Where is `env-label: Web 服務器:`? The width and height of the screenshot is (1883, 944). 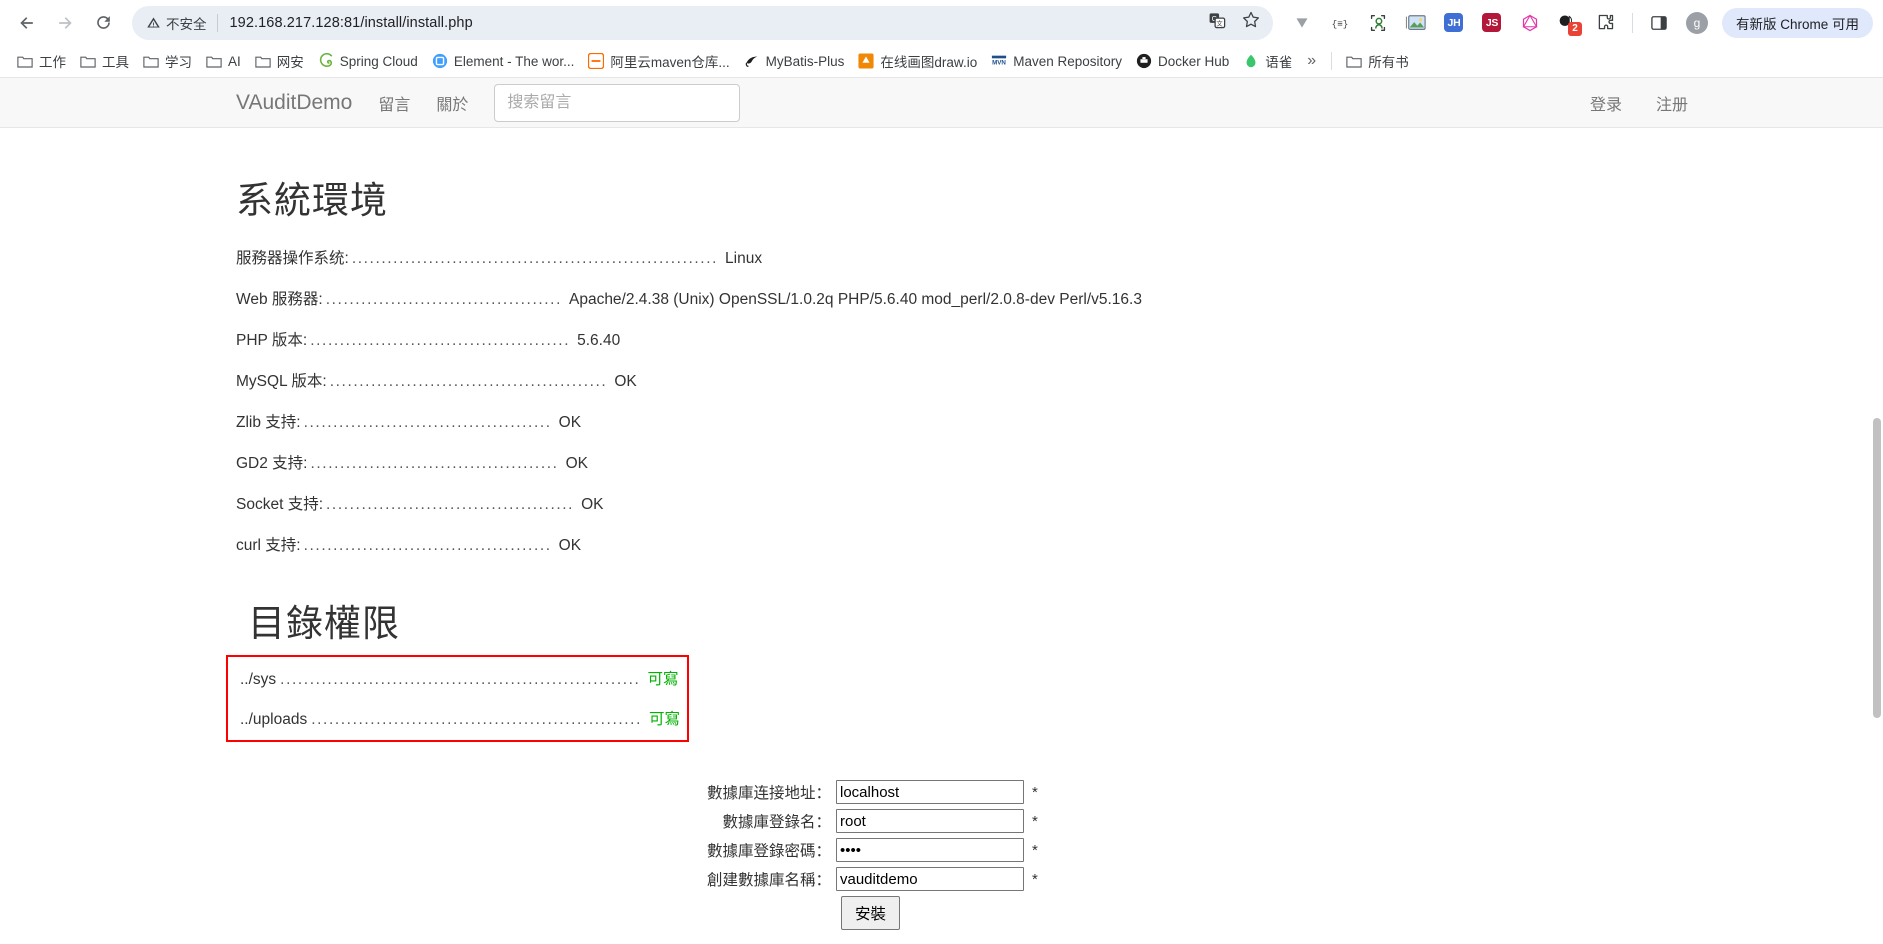
env-label: Web 服務器: is located at coordinates (279, 299).